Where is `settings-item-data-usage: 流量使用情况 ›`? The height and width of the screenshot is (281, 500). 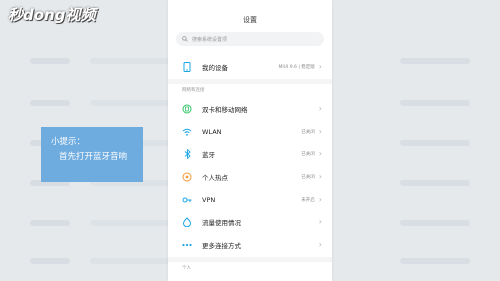 settings-item-data-usage: 流量使用情况 › is located at coordinates (250, 222).